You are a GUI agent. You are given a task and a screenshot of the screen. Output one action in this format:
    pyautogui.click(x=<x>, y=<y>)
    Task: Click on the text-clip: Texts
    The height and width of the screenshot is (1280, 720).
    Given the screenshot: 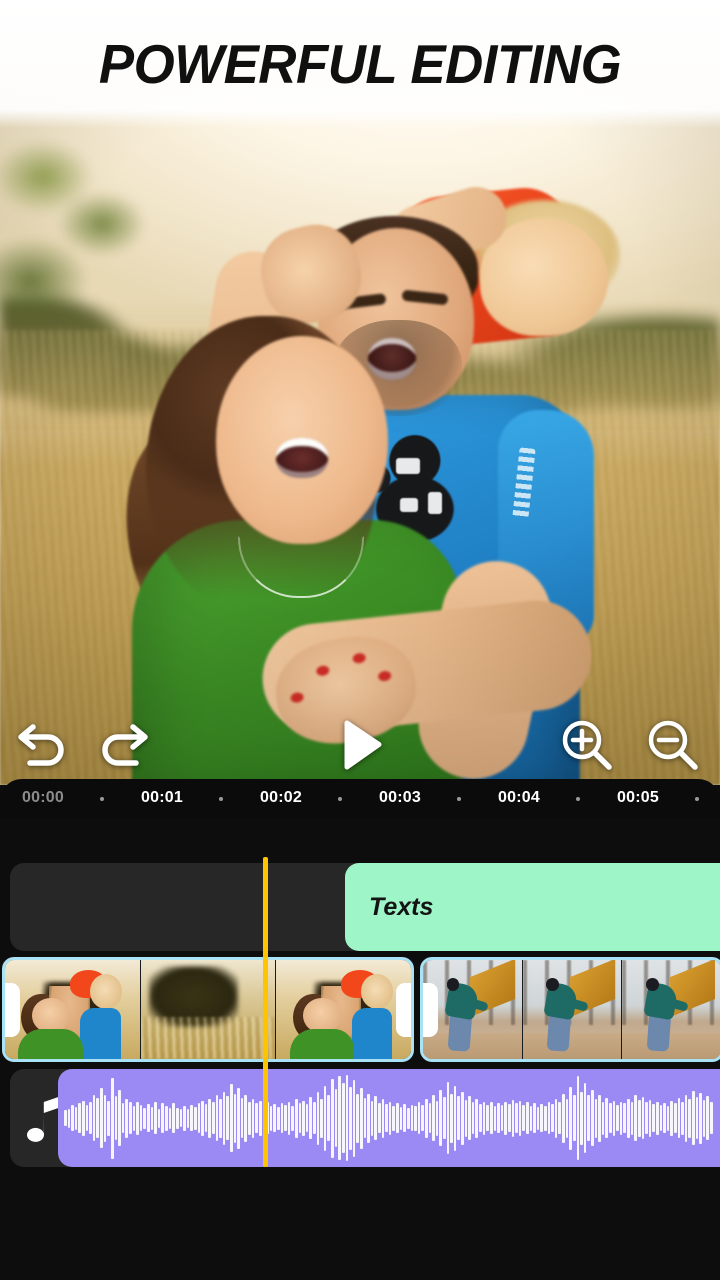 What is the action you would take?
    pyautogui.click(x=532, y=907)
    